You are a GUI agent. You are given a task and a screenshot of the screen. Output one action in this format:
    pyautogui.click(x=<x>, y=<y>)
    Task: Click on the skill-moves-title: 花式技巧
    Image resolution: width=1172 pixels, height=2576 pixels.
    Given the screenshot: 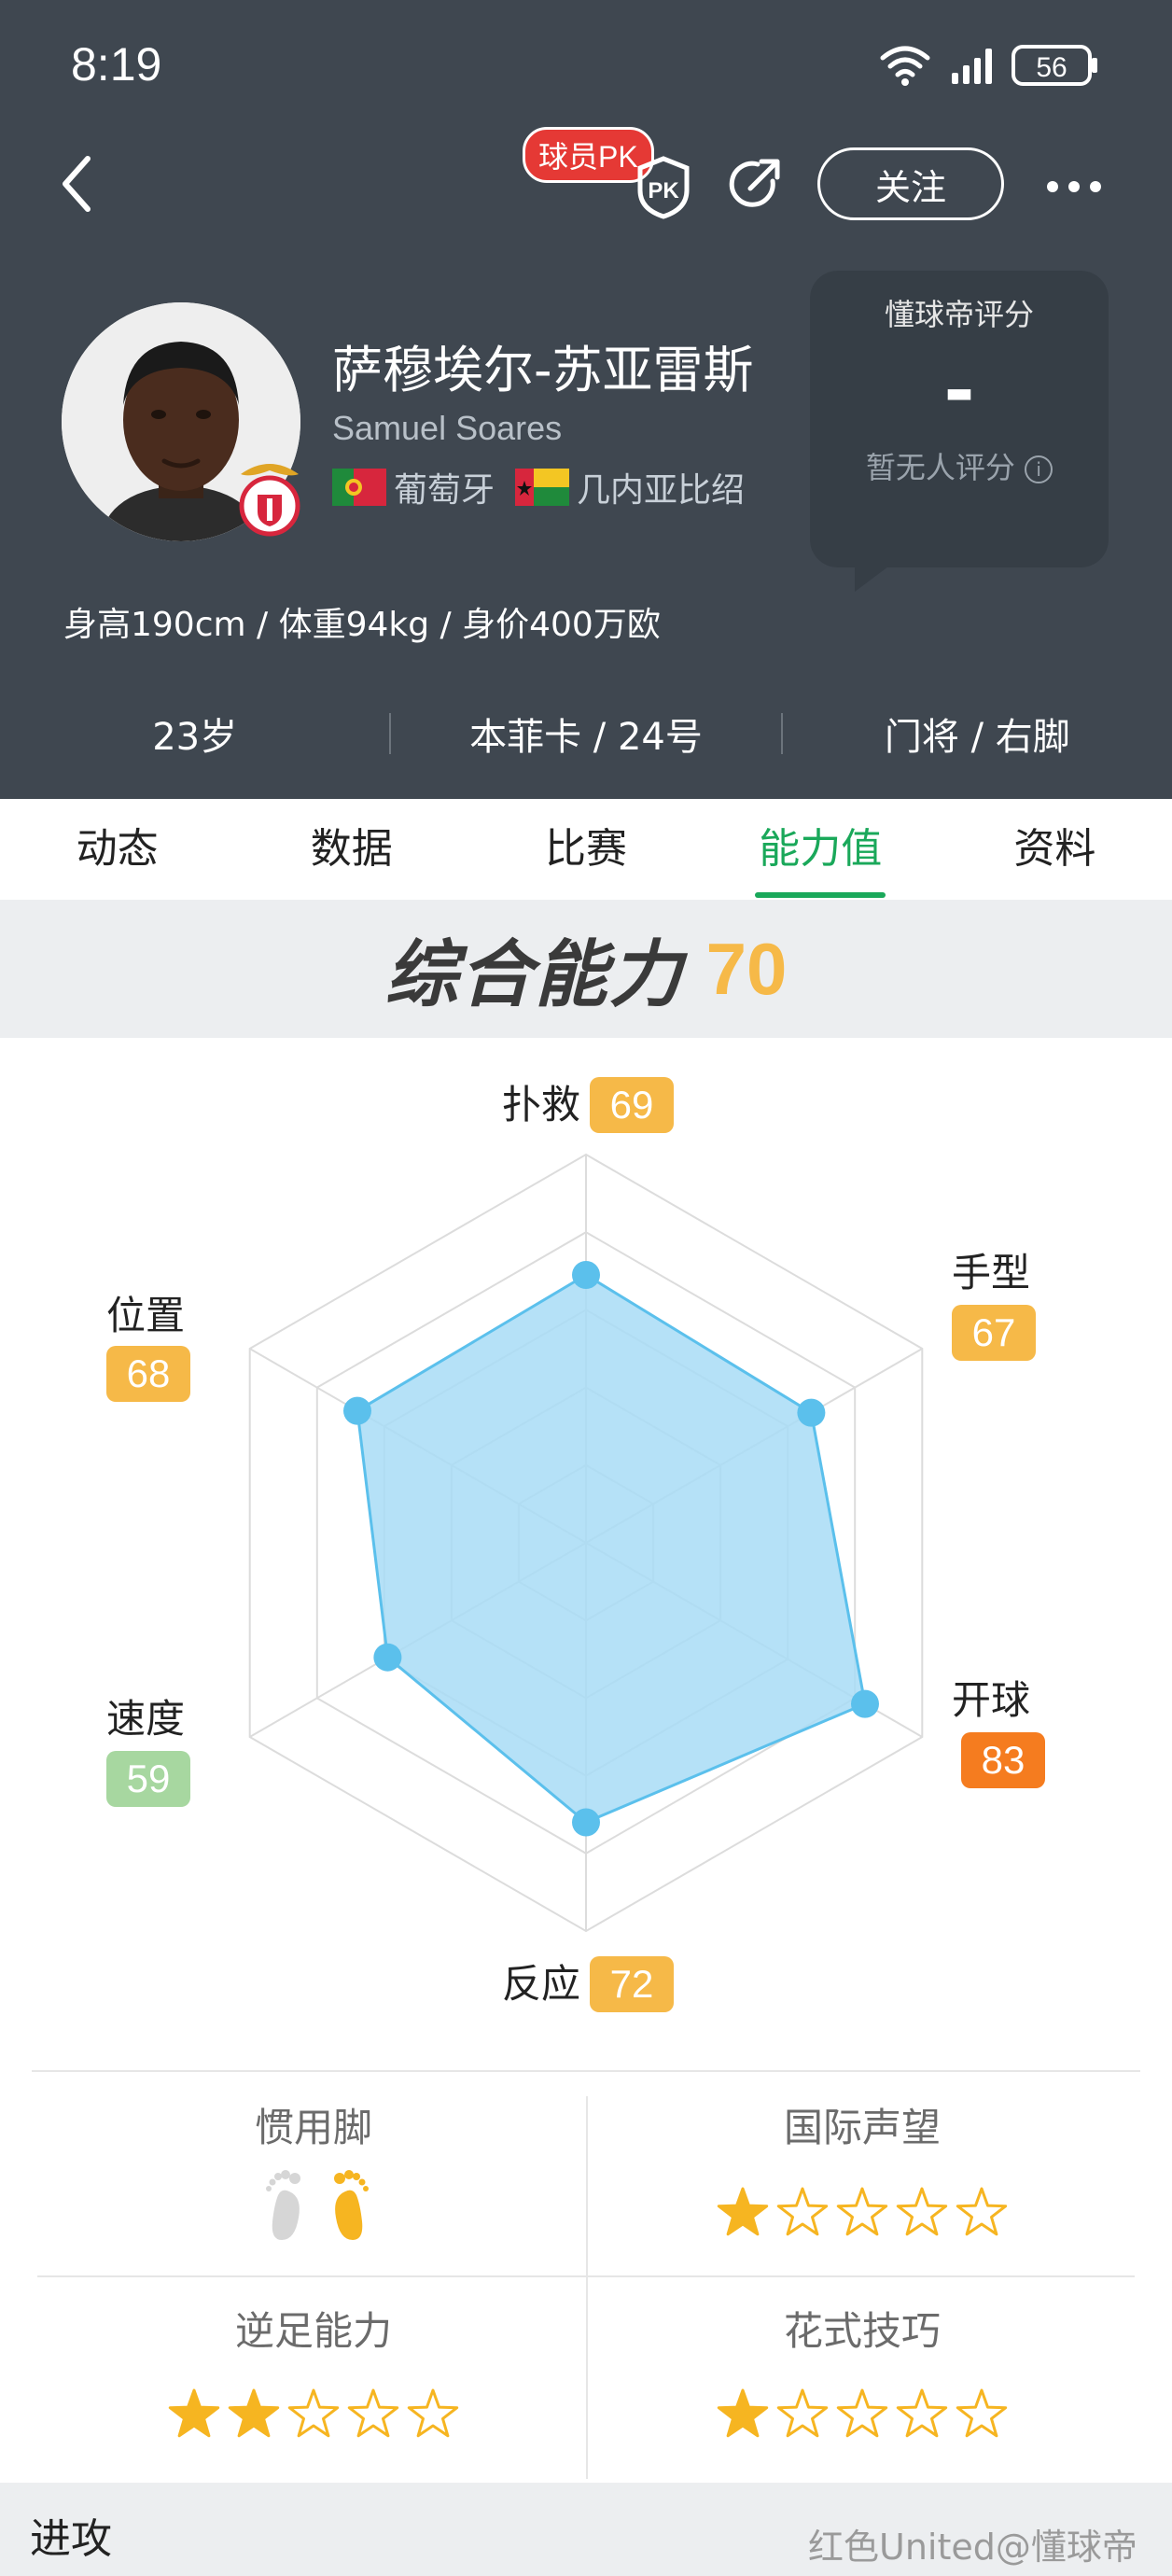 What is the action you would take?
    pyautogui.click(x=862, y=2331)
    